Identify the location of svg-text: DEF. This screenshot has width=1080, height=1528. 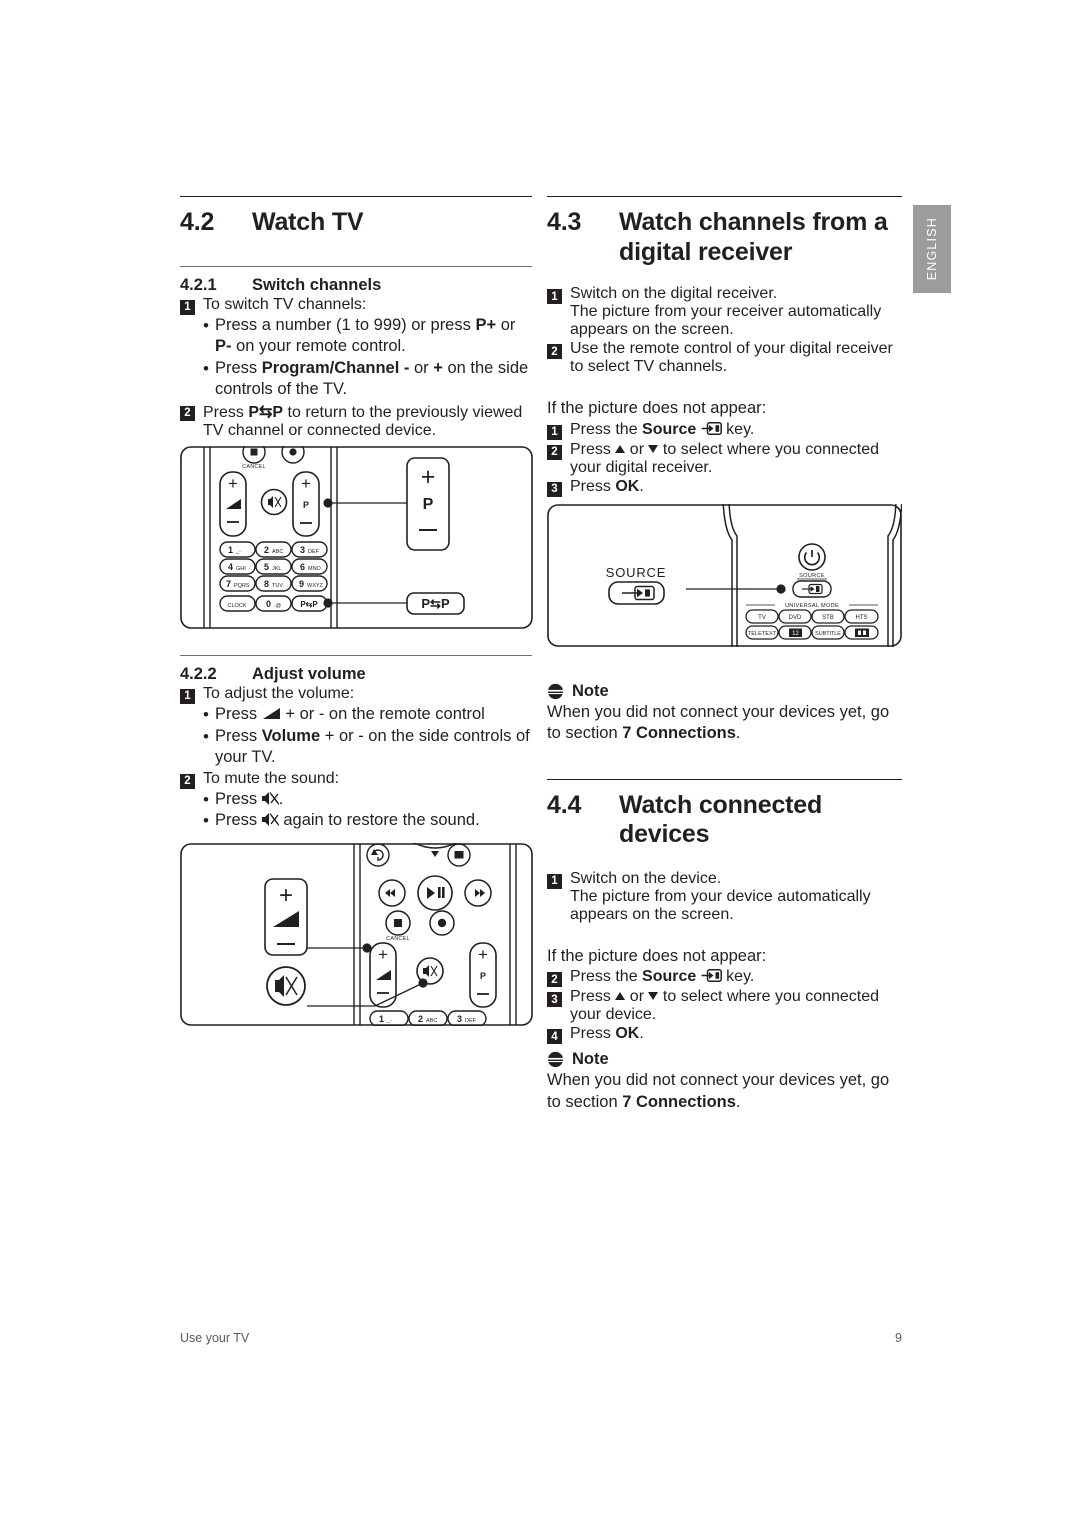
(314, 552).